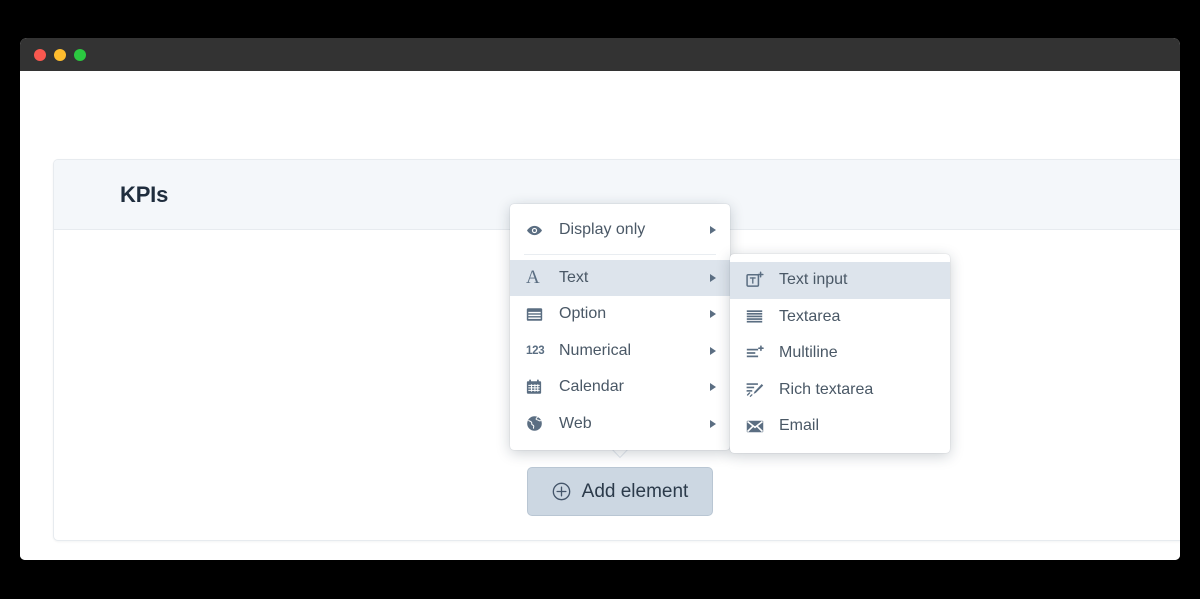 The image size is (1200, 599). I want to click on section-title: KPIs, so click(144, 194).